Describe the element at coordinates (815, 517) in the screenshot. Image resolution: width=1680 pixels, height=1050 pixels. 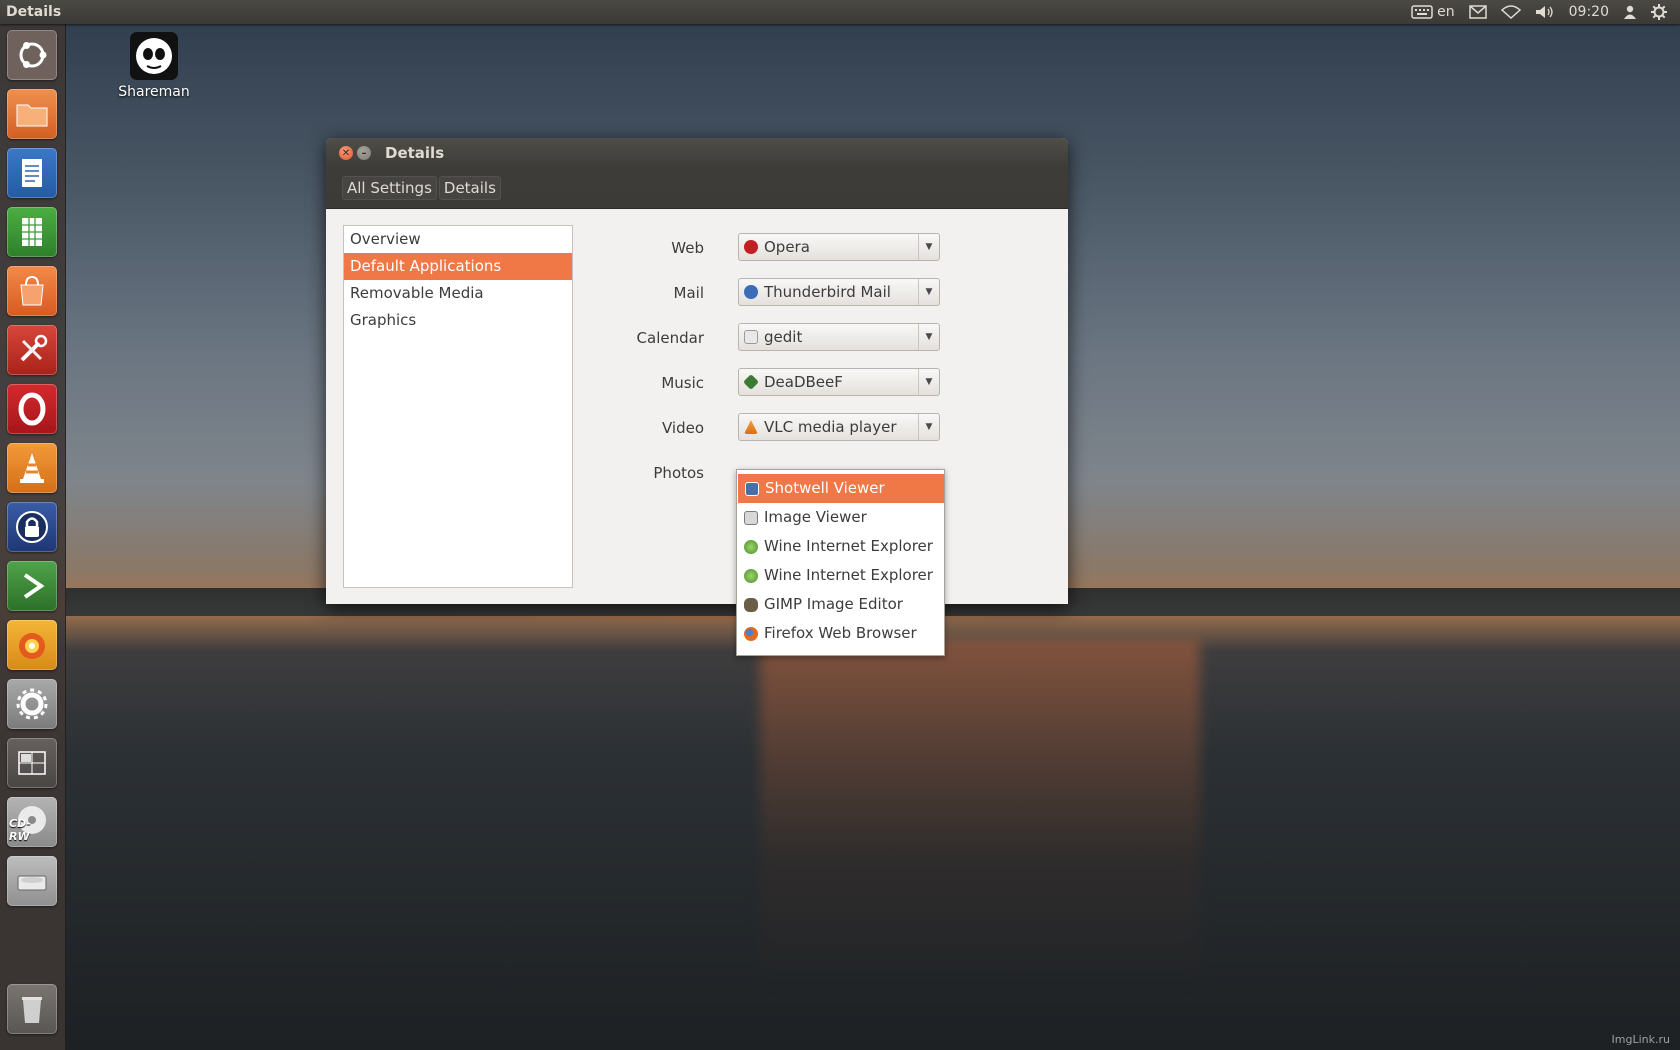
I see `menu-item-label: Image Viewer` at that location.